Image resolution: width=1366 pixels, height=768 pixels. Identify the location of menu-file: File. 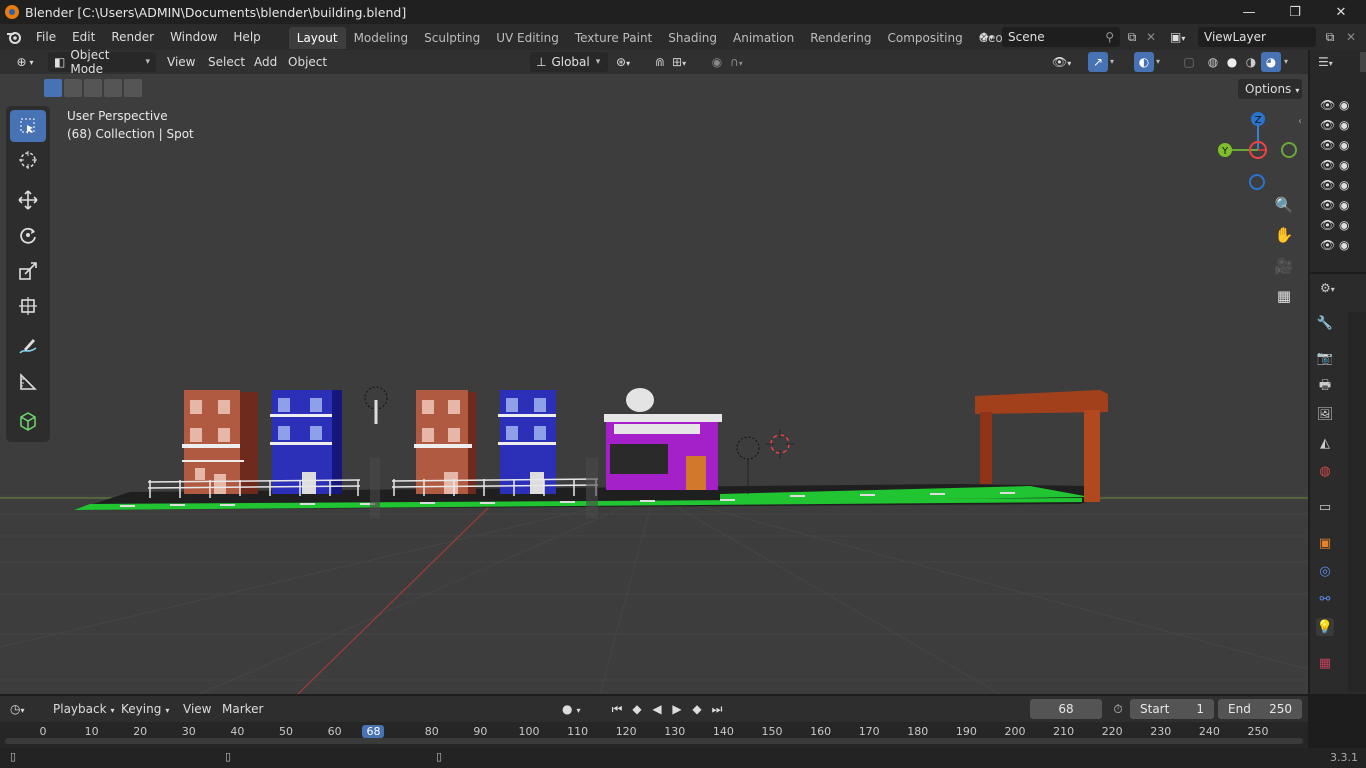
(46, 37).